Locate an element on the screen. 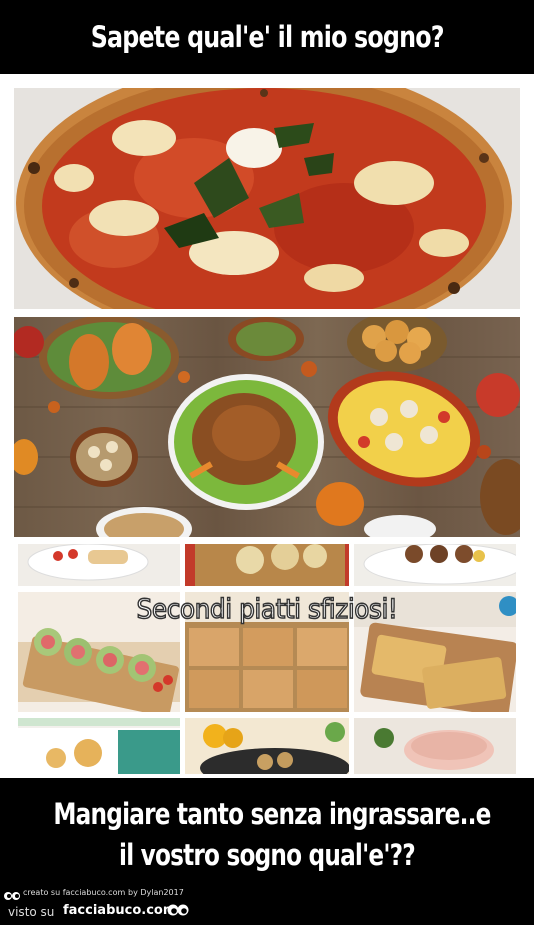 Image resolution: width=534 pixels, height=925 pixels. punchline-line-1: Mangiare tanto senza ingrassare..e is located at coordinates (272, 814).